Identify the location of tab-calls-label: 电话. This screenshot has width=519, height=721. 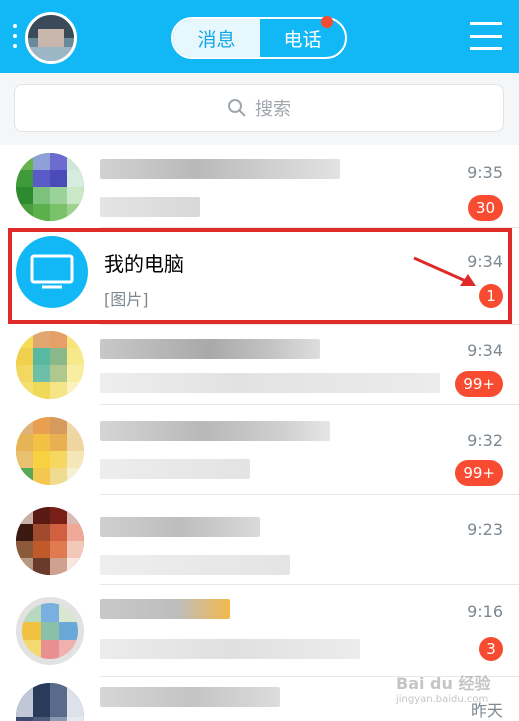
(302, 39).